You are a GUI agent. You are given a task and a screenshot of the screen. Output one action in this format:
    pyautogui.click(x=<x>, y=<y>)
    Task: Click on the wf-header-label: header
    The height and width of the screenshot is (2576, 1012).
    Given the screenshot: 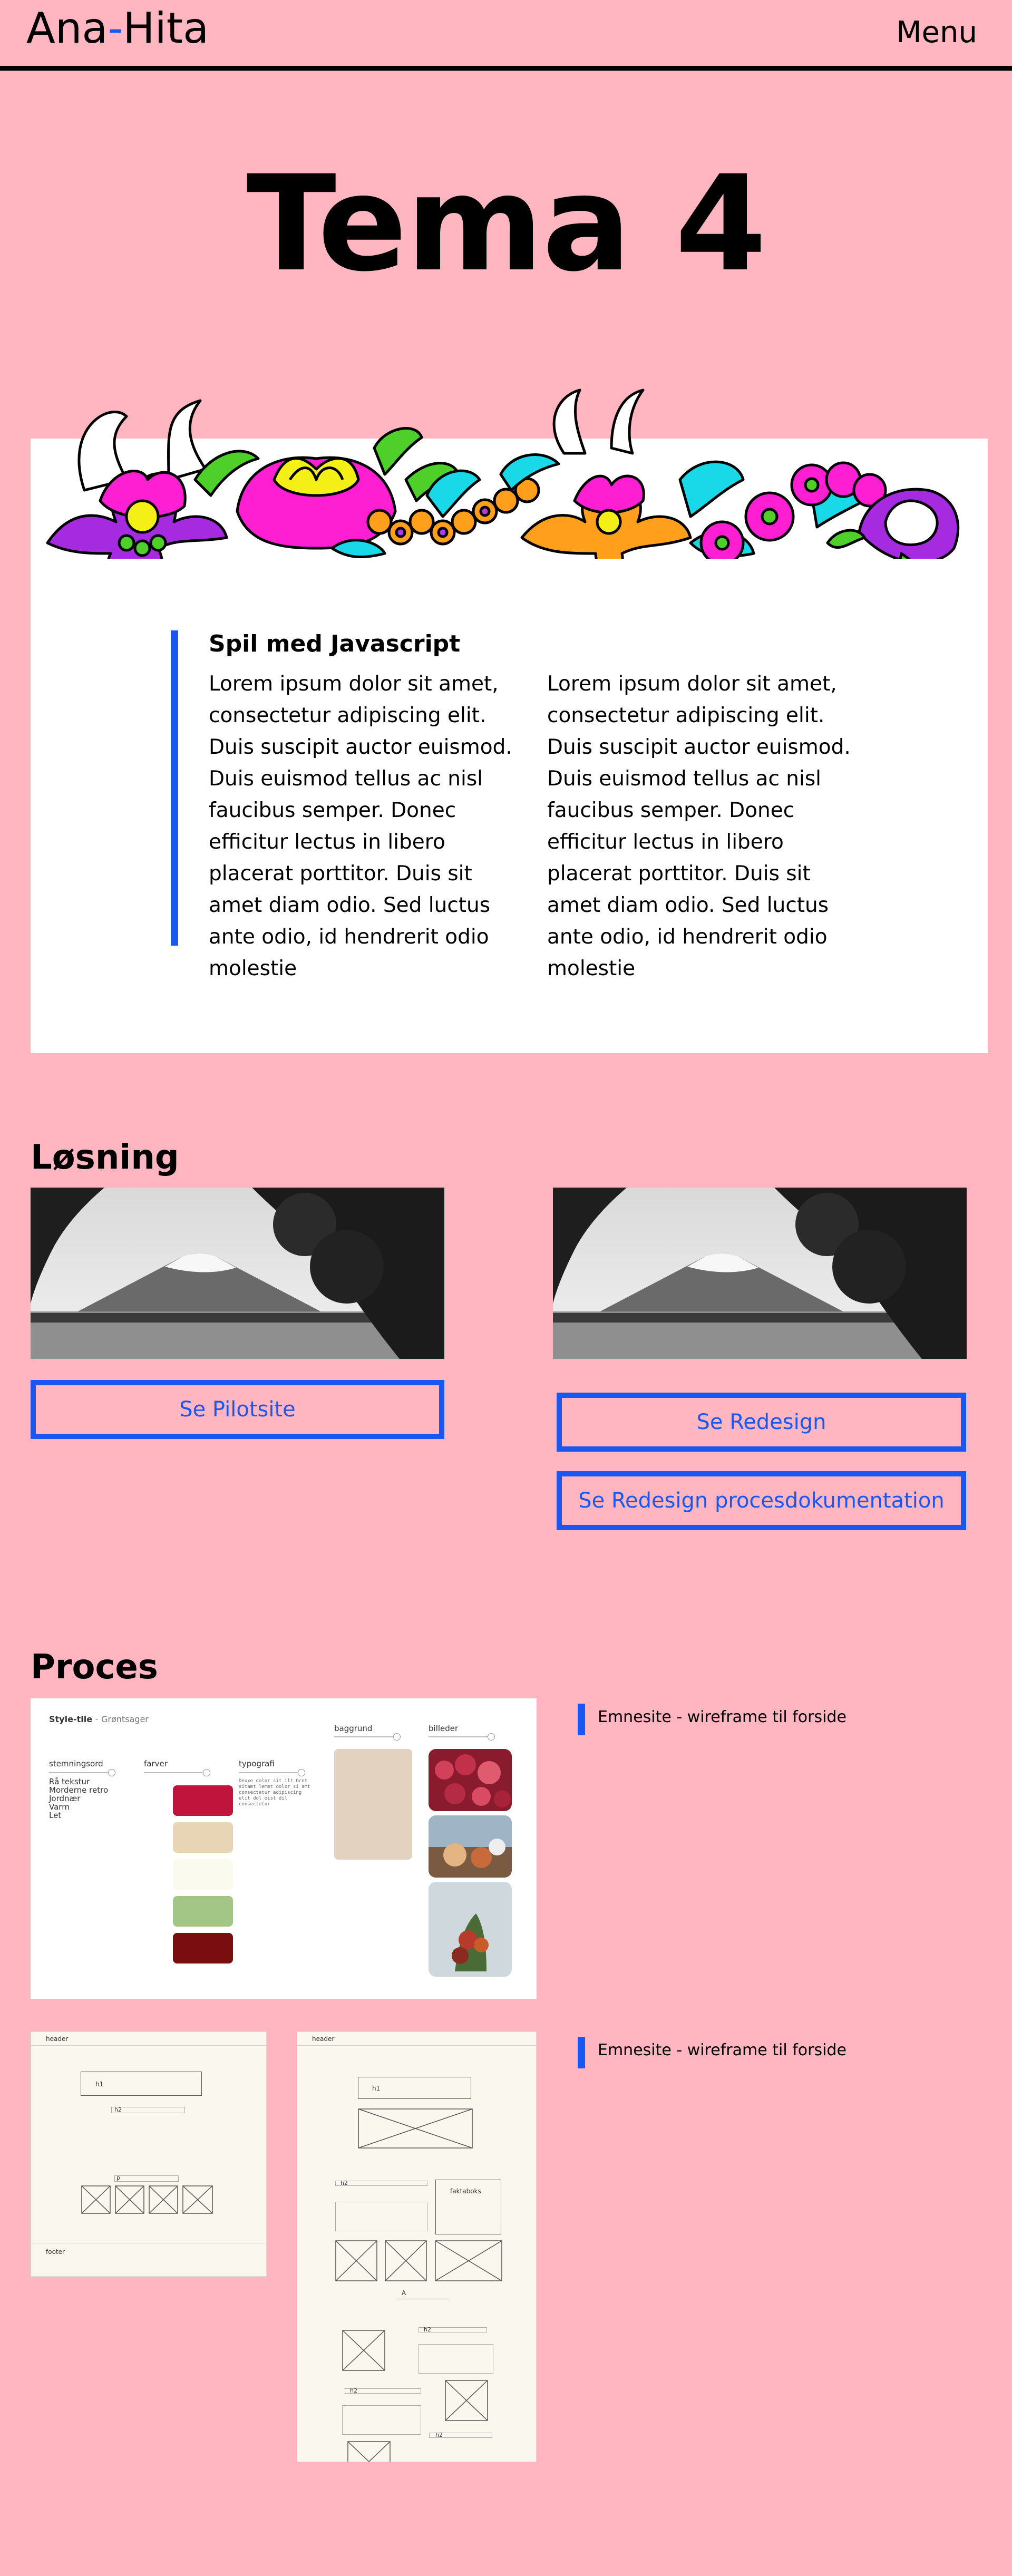 What is the action you would take?
    pyautogui.click(x=57, y=2039)
    